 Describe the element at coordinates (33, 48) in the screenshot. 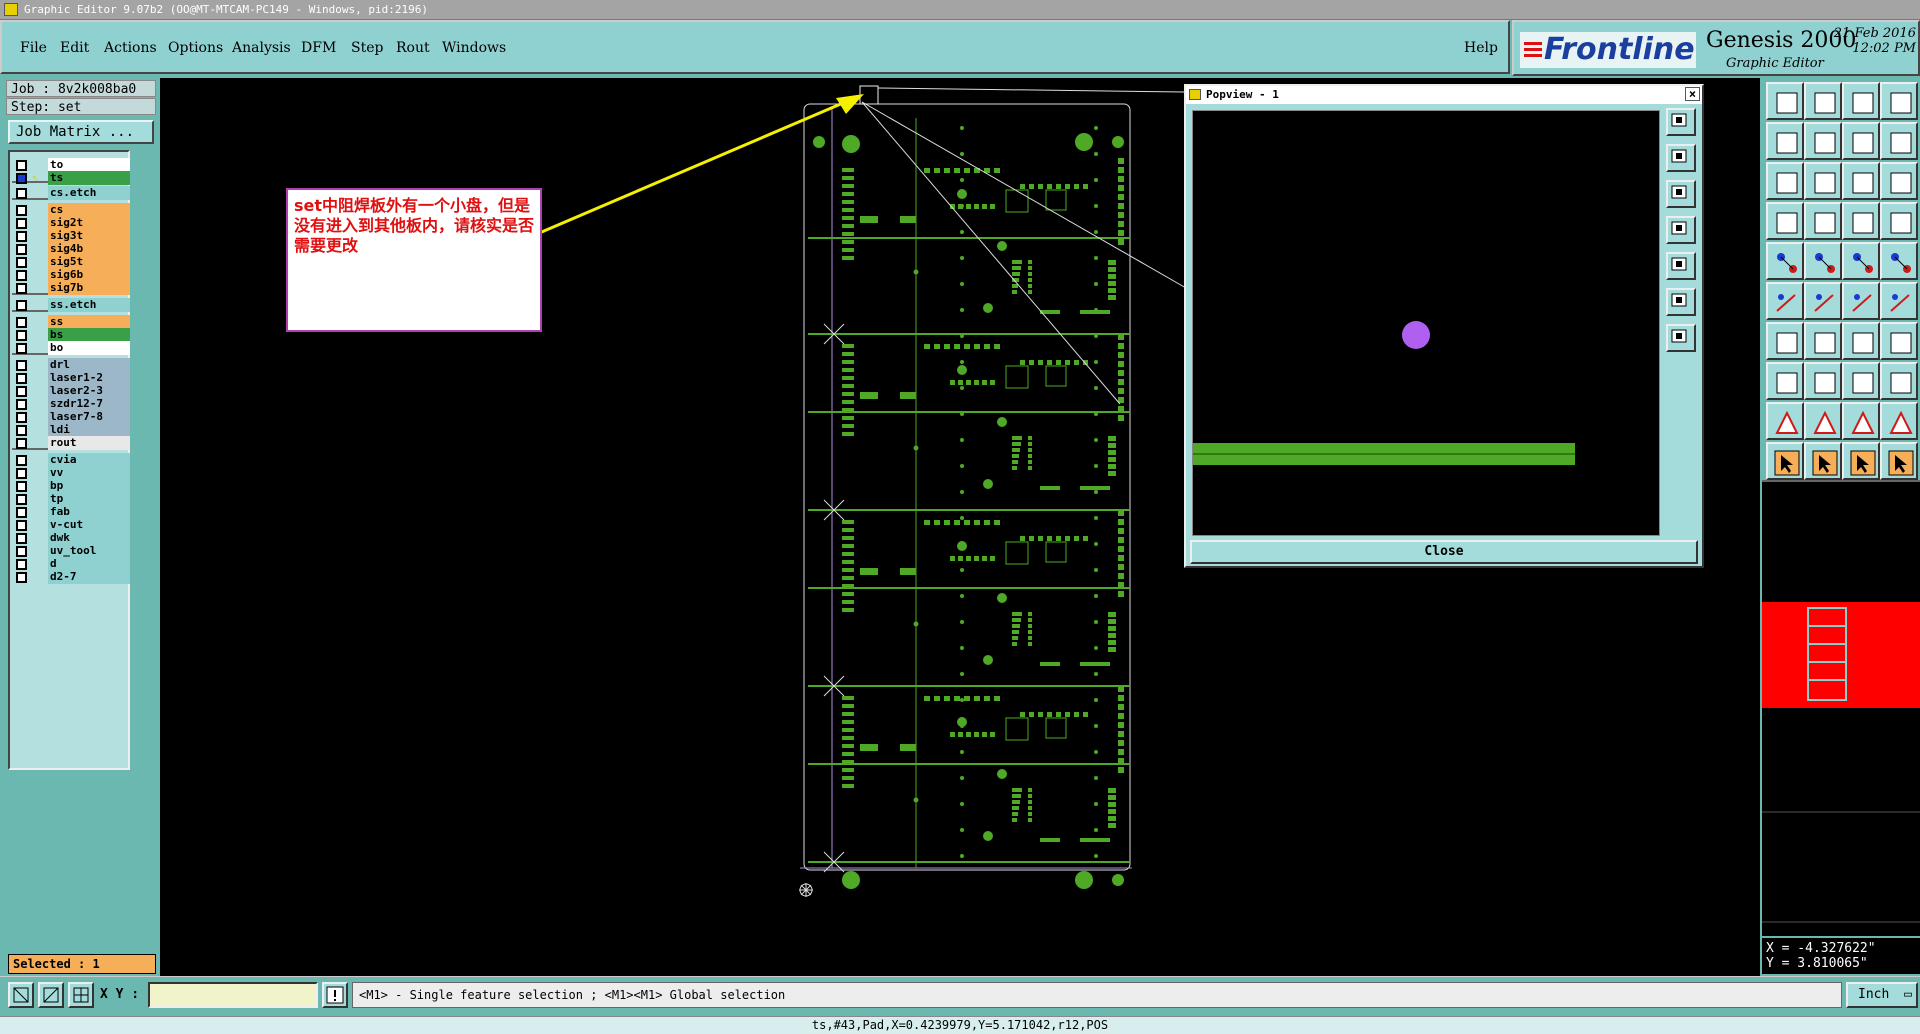

I see `menu-file: File` at that location.